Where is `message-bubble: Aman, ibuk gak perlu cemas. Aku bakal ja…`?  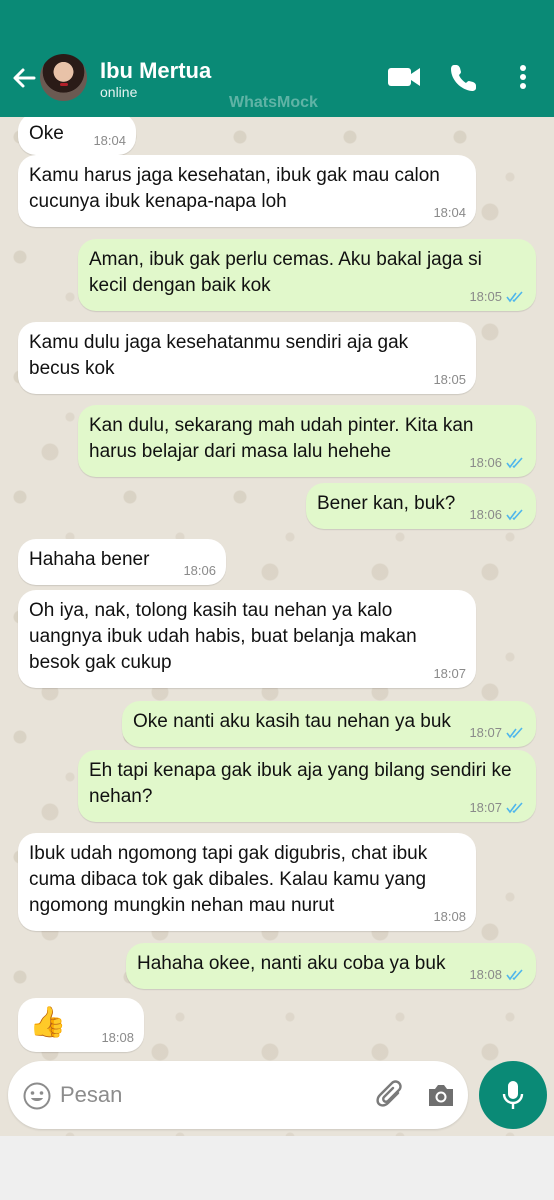 message-bubble: Aman, ibuk gak perlu cemas. Aku bakal ja… is located at coordinates (307, 275).